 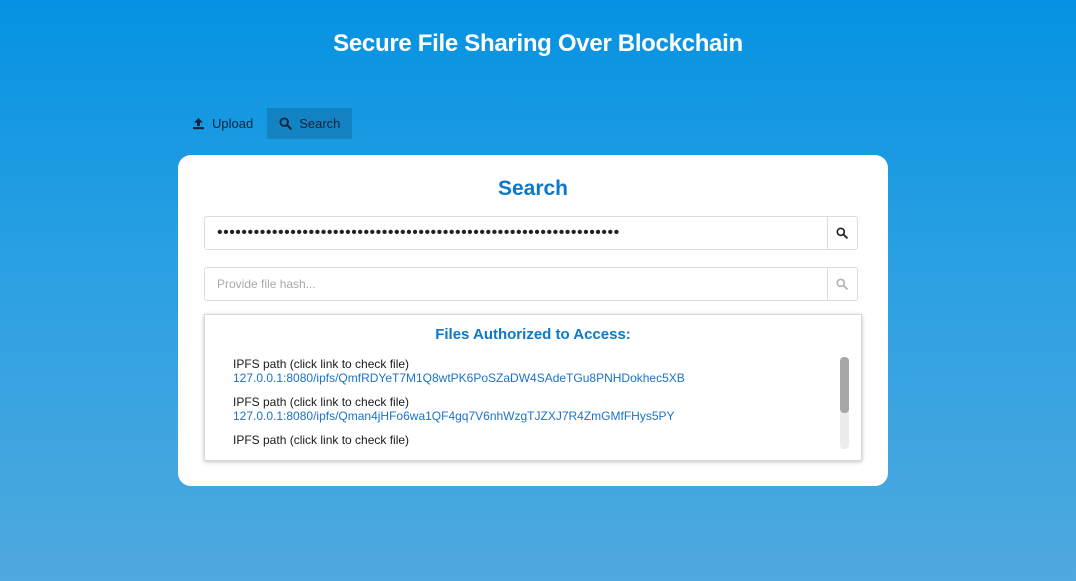 I want to click on scrollbar-thumb, so click(x=844, y=385).